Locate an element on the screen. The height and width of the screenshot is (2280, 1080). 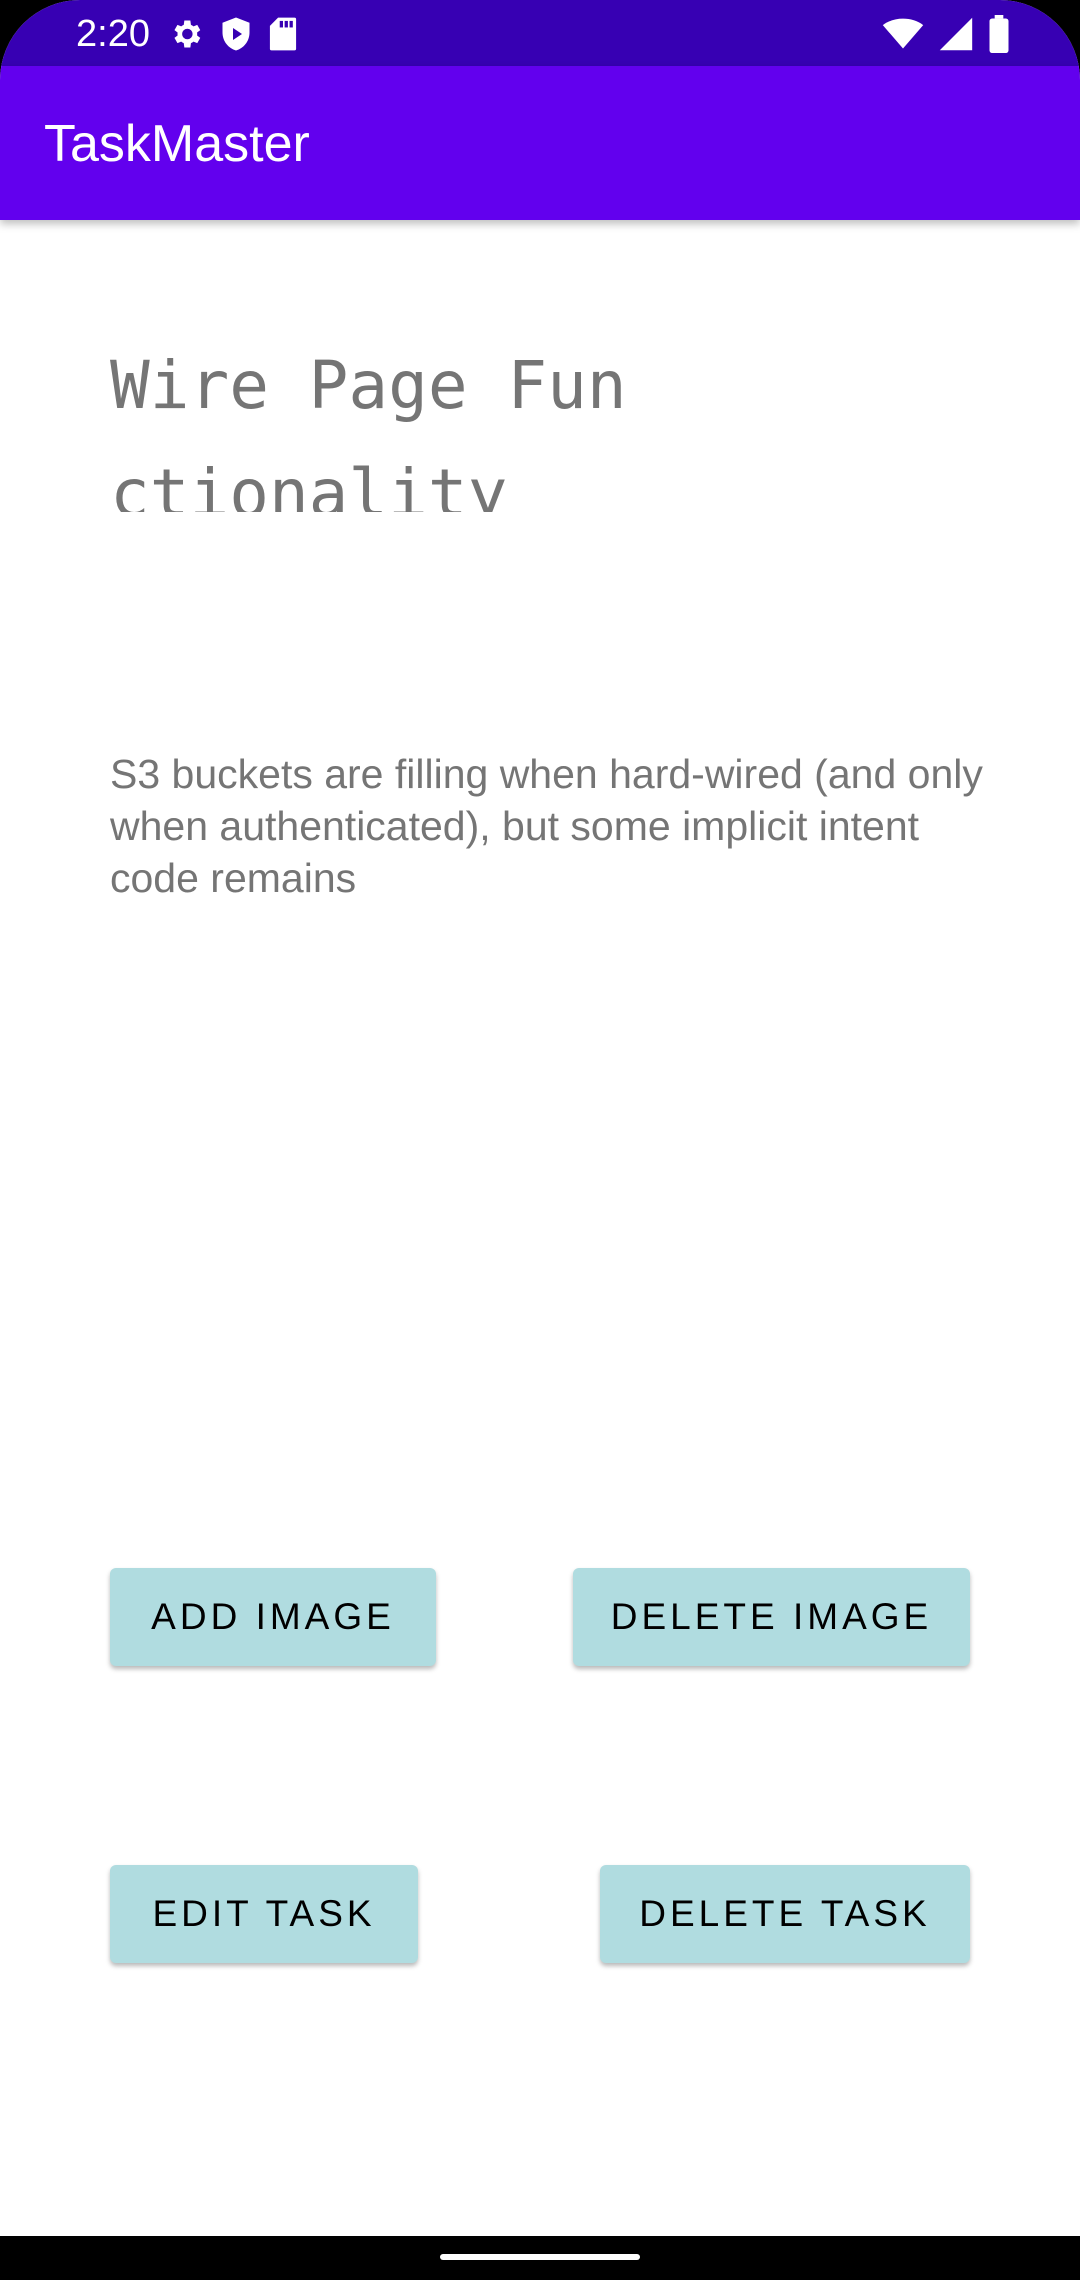
sd-card-icon is located at coordinates (283, 34).